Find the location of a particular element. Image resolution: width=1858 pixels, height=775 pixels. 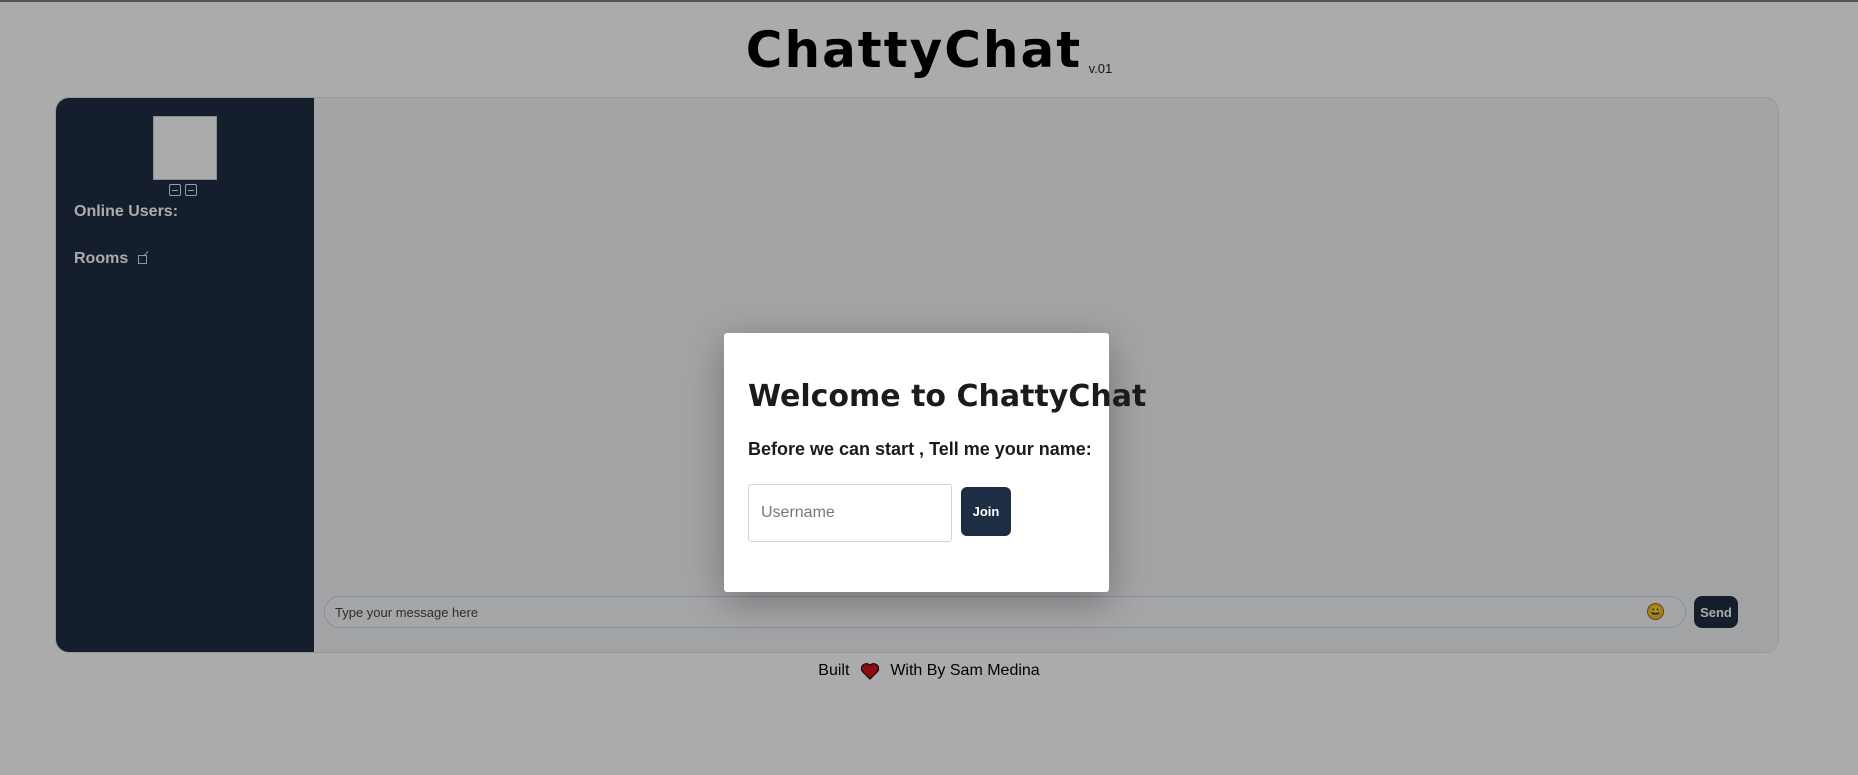

join-button: Join is located at coordinates (986, 511).